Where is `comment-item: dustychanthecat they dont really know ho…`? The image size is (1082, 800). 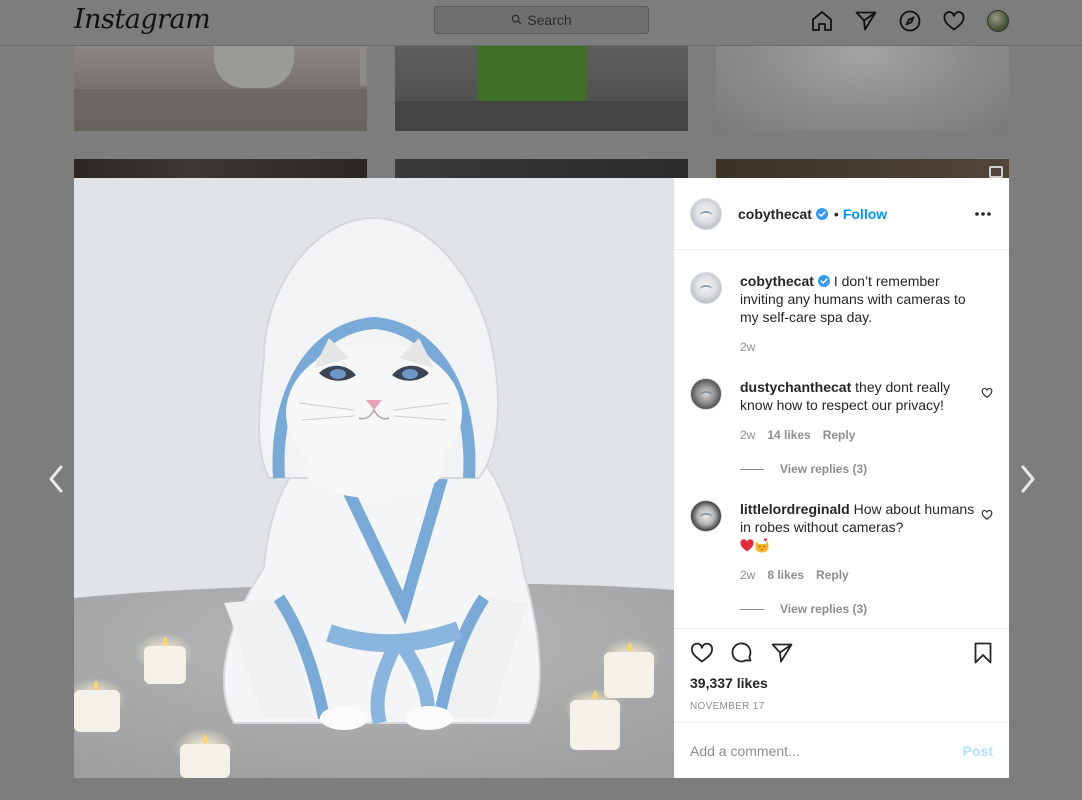
comment-item: dustychanthecat they dont really know ho… is located at coordinates (842, 433).